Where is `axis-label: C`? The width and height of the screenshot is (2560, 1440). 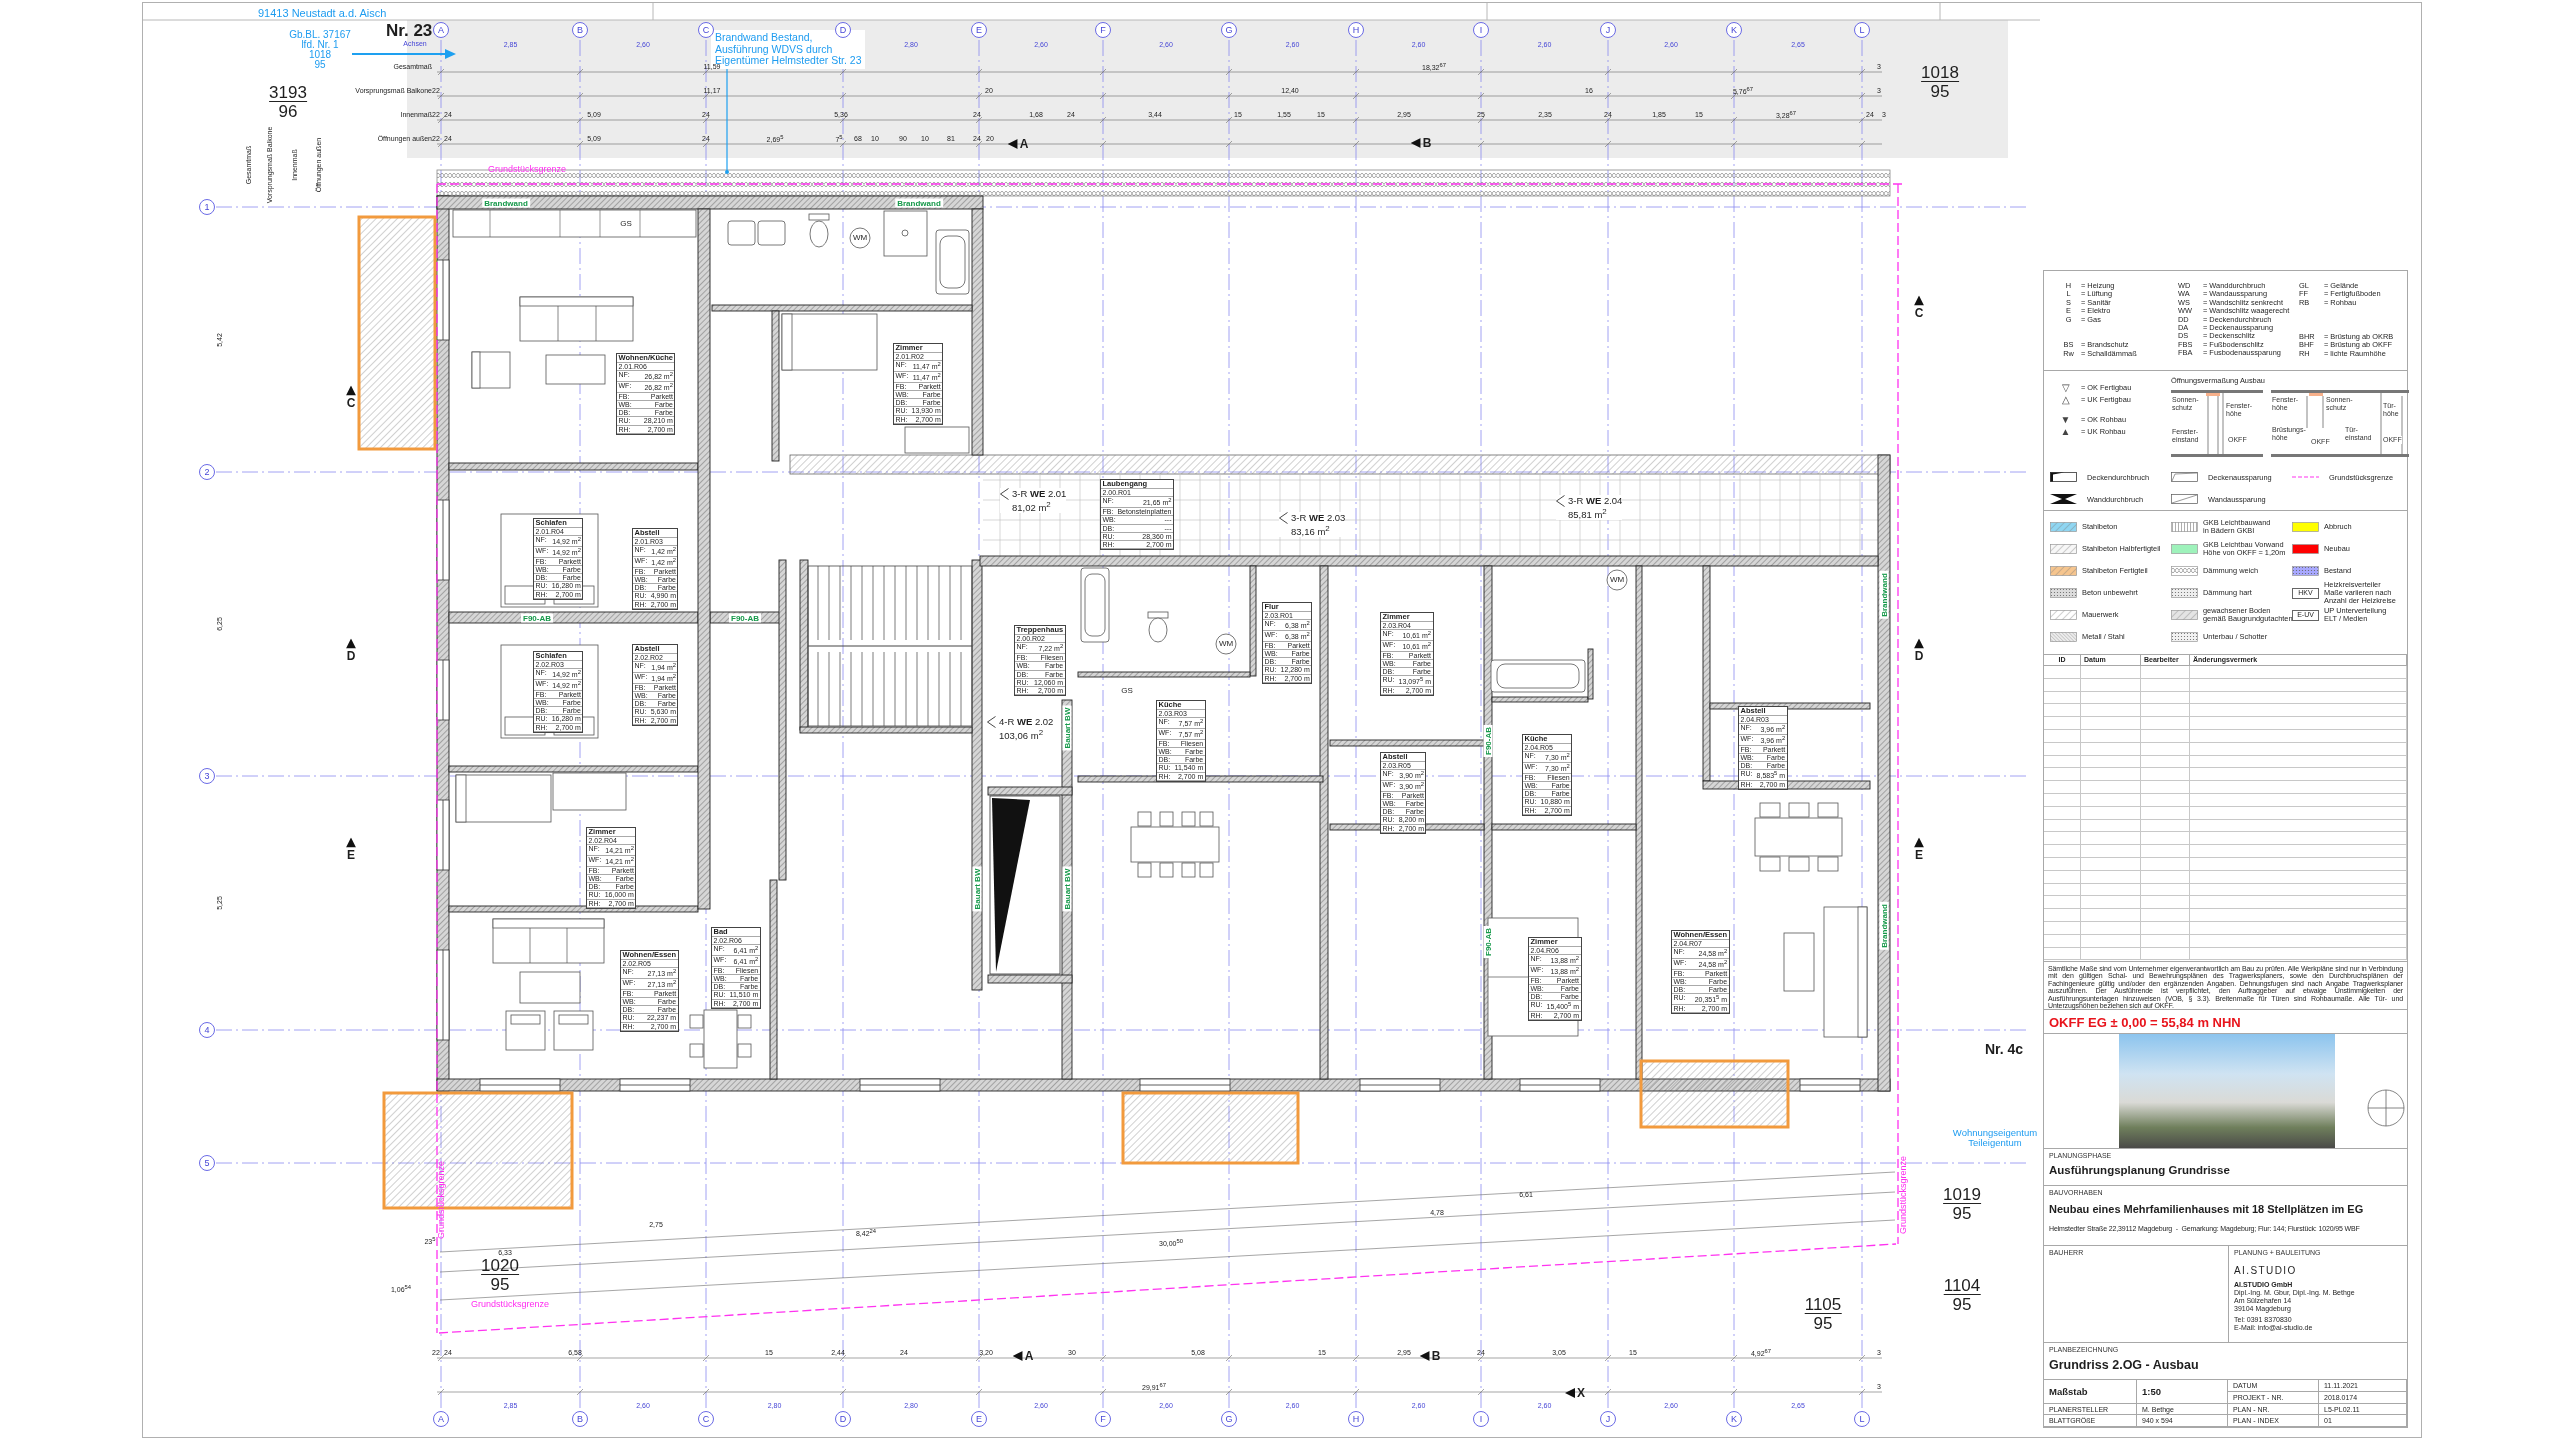
axis-label: C is located at coordinates (706, 1419).